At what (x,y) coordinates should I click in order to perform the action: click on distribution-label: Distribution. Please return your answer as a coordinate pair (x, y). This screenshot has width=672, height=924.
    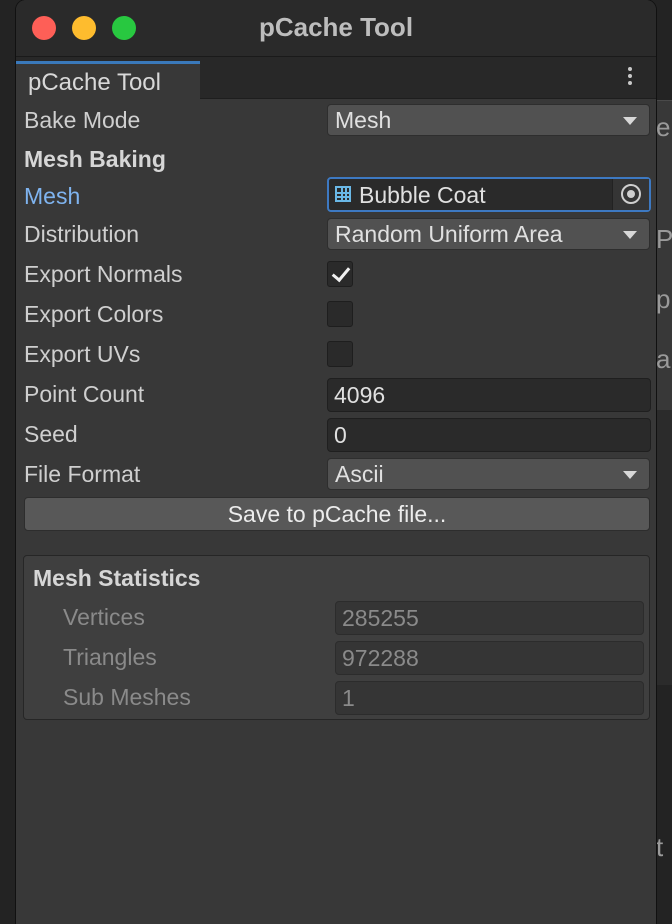
    Looking at the image, I should click on (82, 234).